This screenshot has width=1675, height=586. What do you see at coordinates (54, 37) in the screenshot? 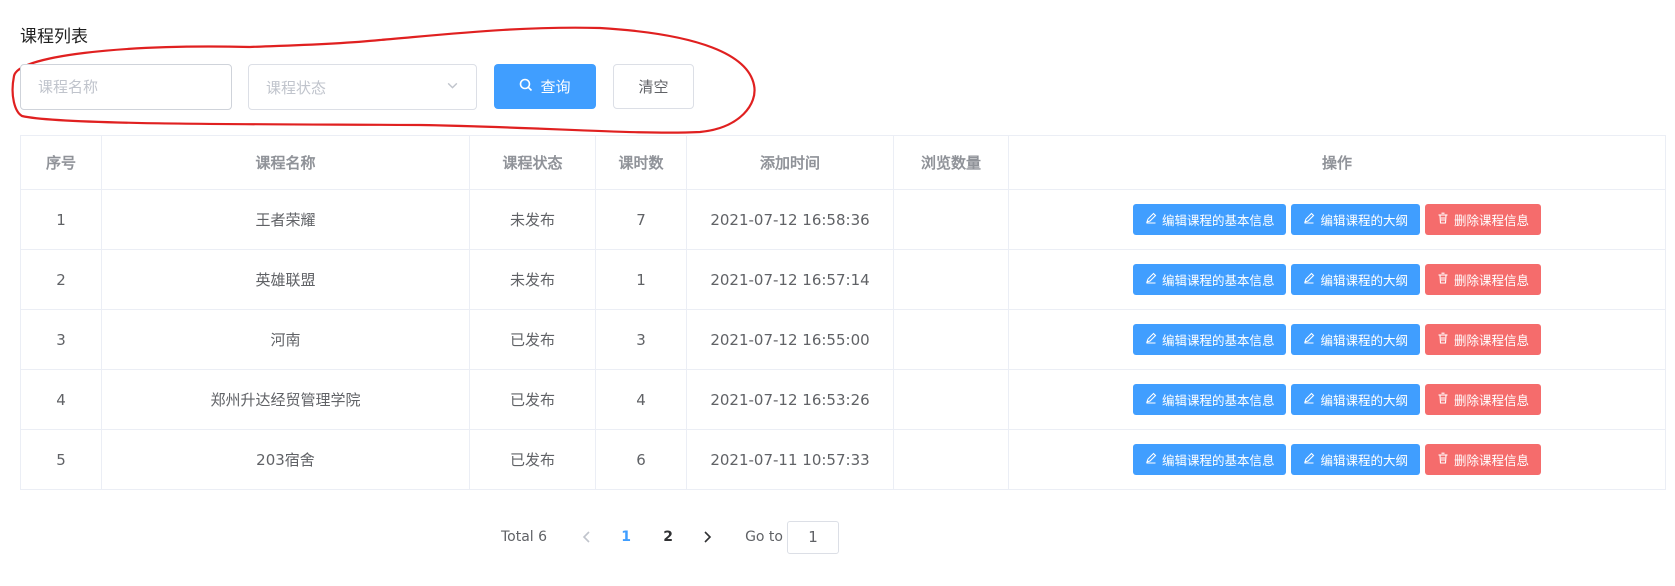
I see `page-title: 课程列表` at bounding box center [54, 37].